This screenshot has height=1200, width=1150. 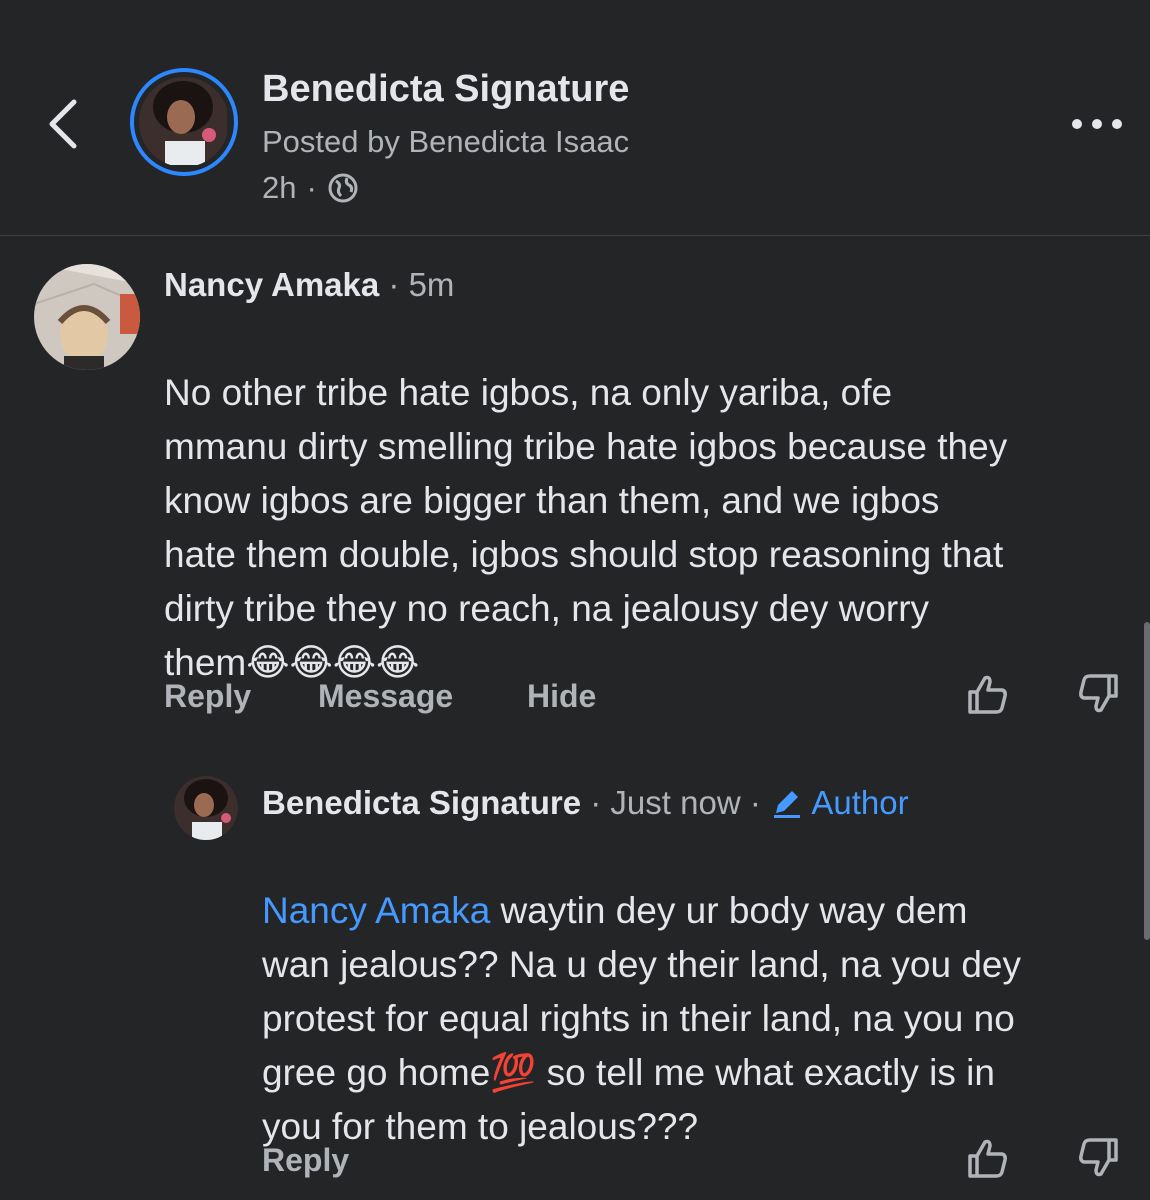 I want to click on comment-header: Nancy Amaka · 5m, so click(x=309, y=285).